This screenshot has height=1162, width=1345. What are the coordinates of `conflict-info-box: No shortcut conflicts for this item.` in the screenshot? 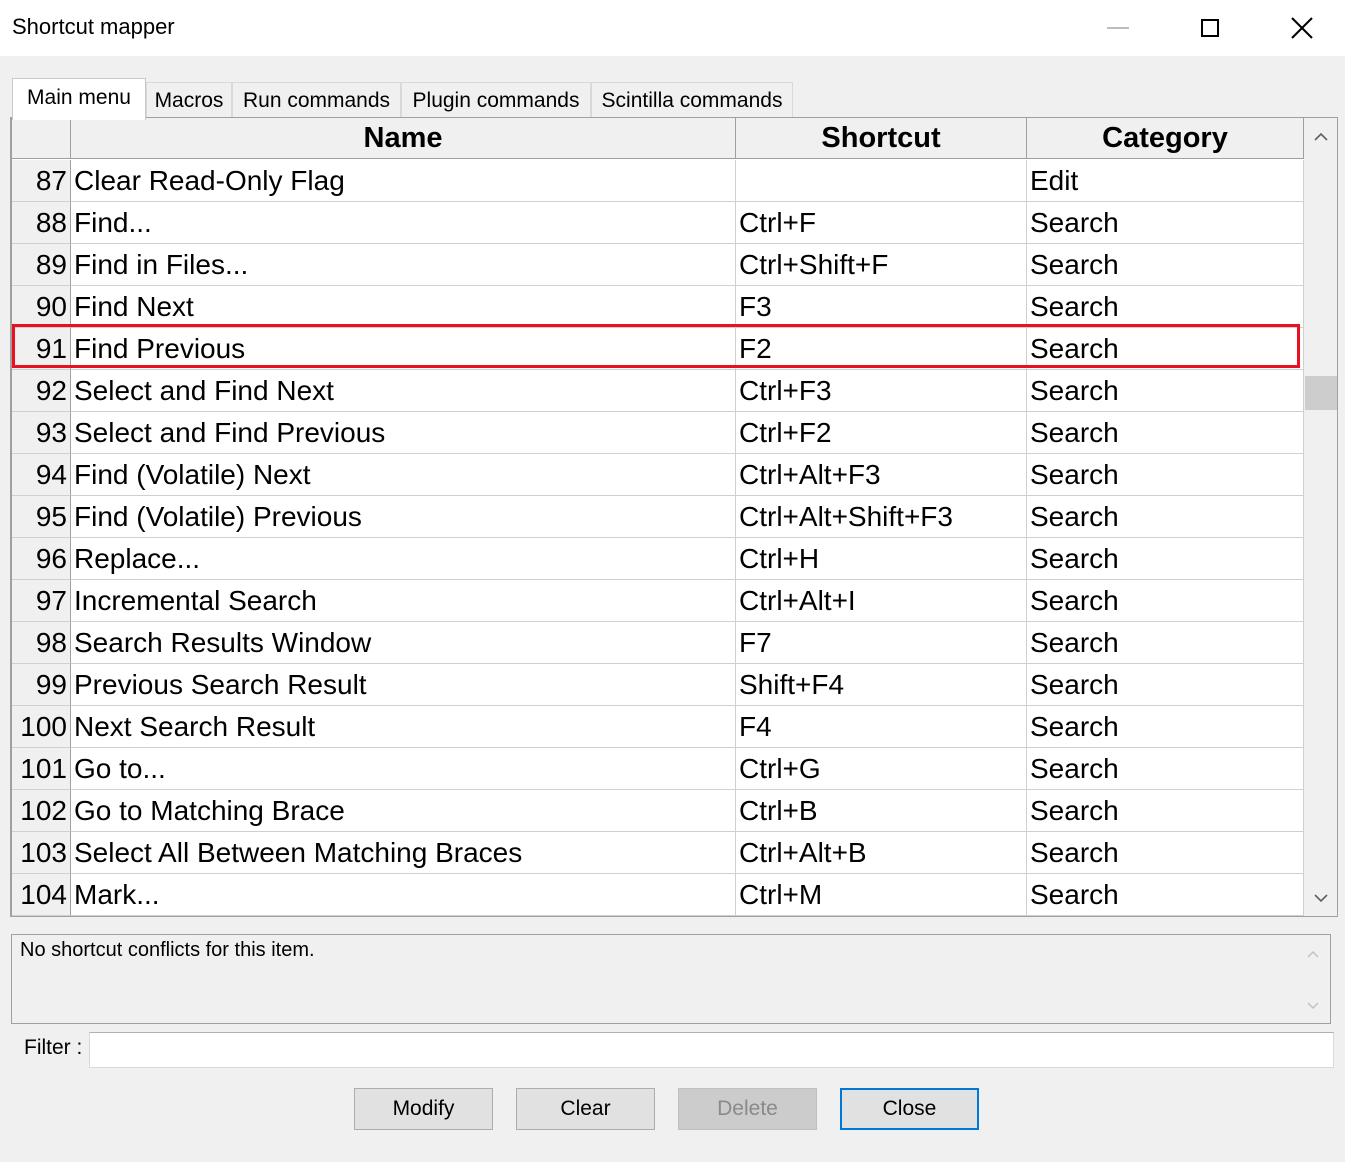 It's located at (671, 979).